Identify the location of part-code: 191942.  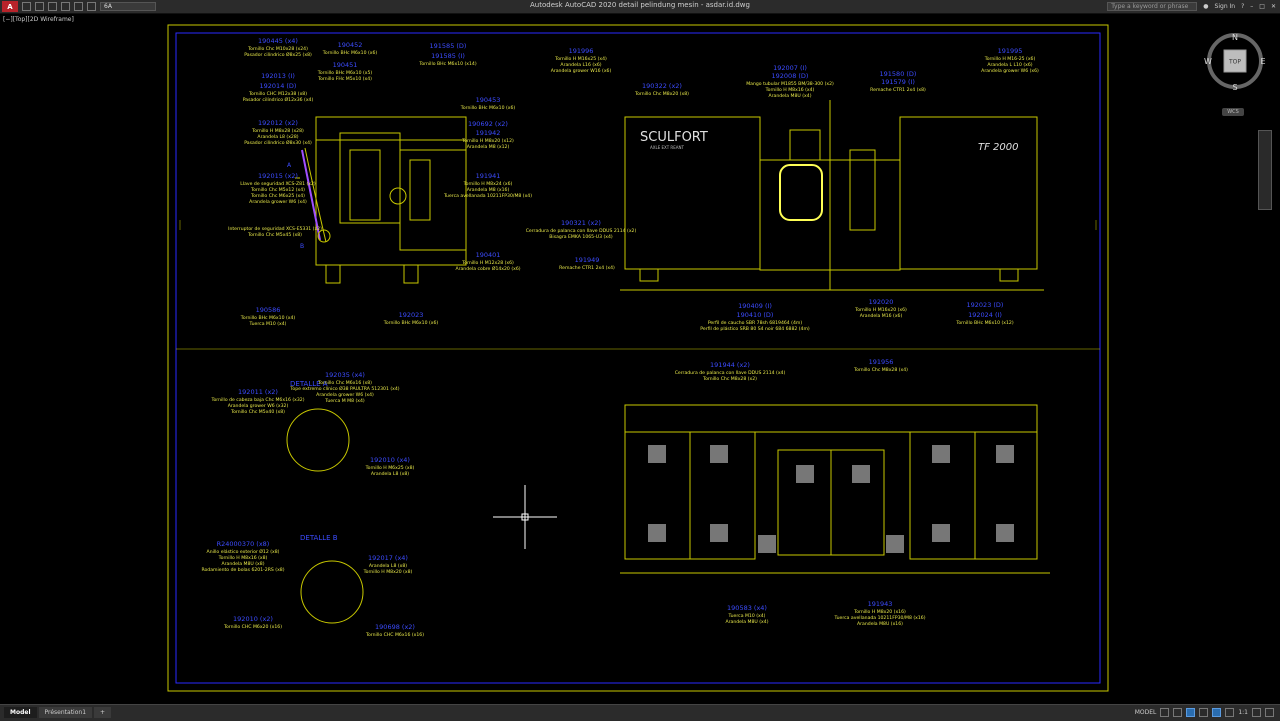
(488, 133).